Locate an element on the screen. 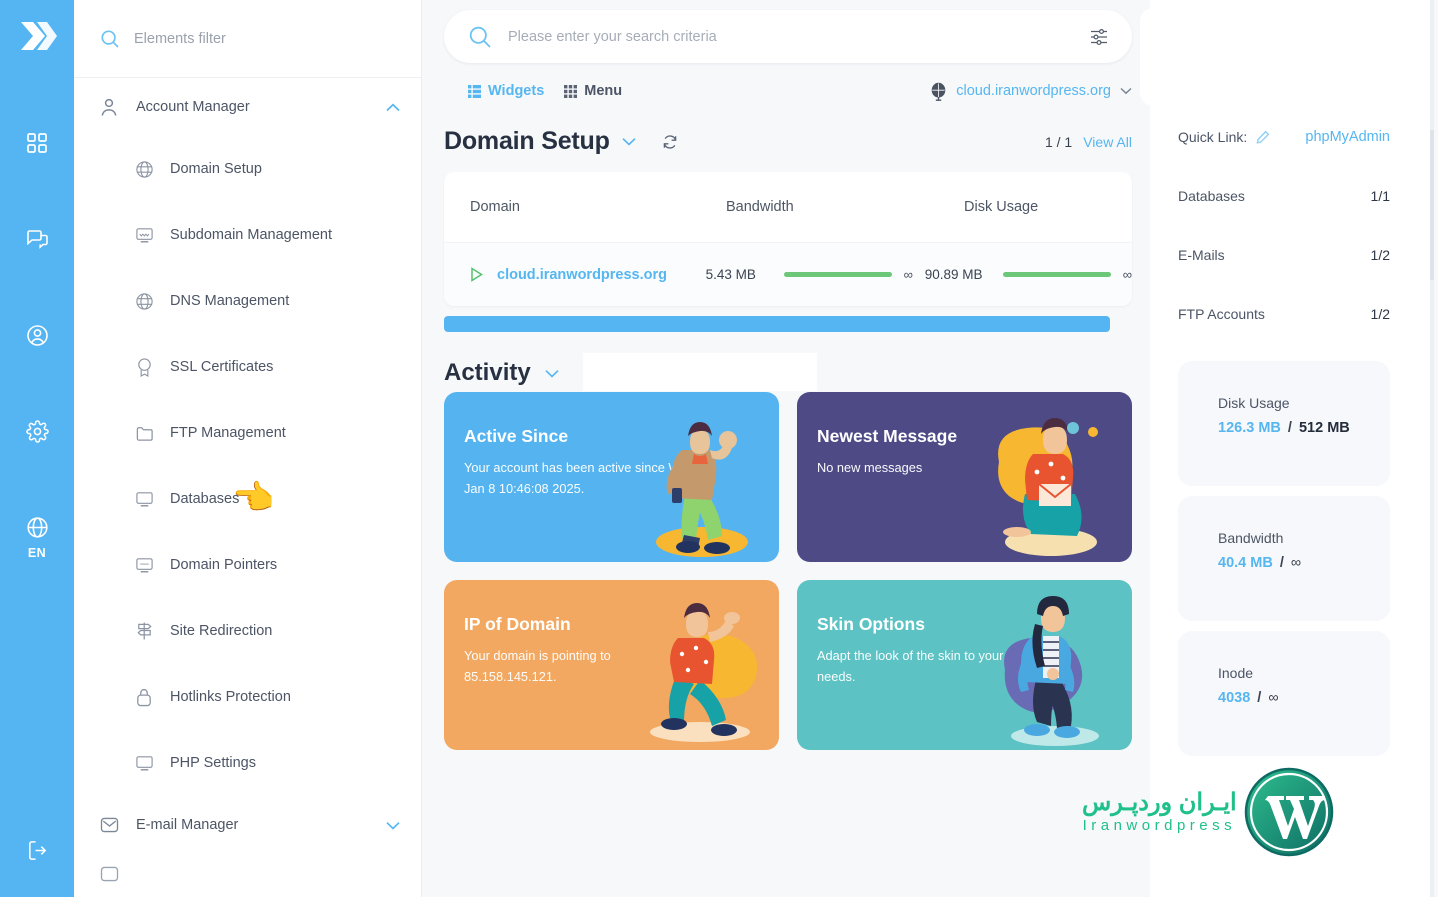 The height and width of the screenshot is (897, 1438). illustration-woman-running is located at coordinates (700, 670).